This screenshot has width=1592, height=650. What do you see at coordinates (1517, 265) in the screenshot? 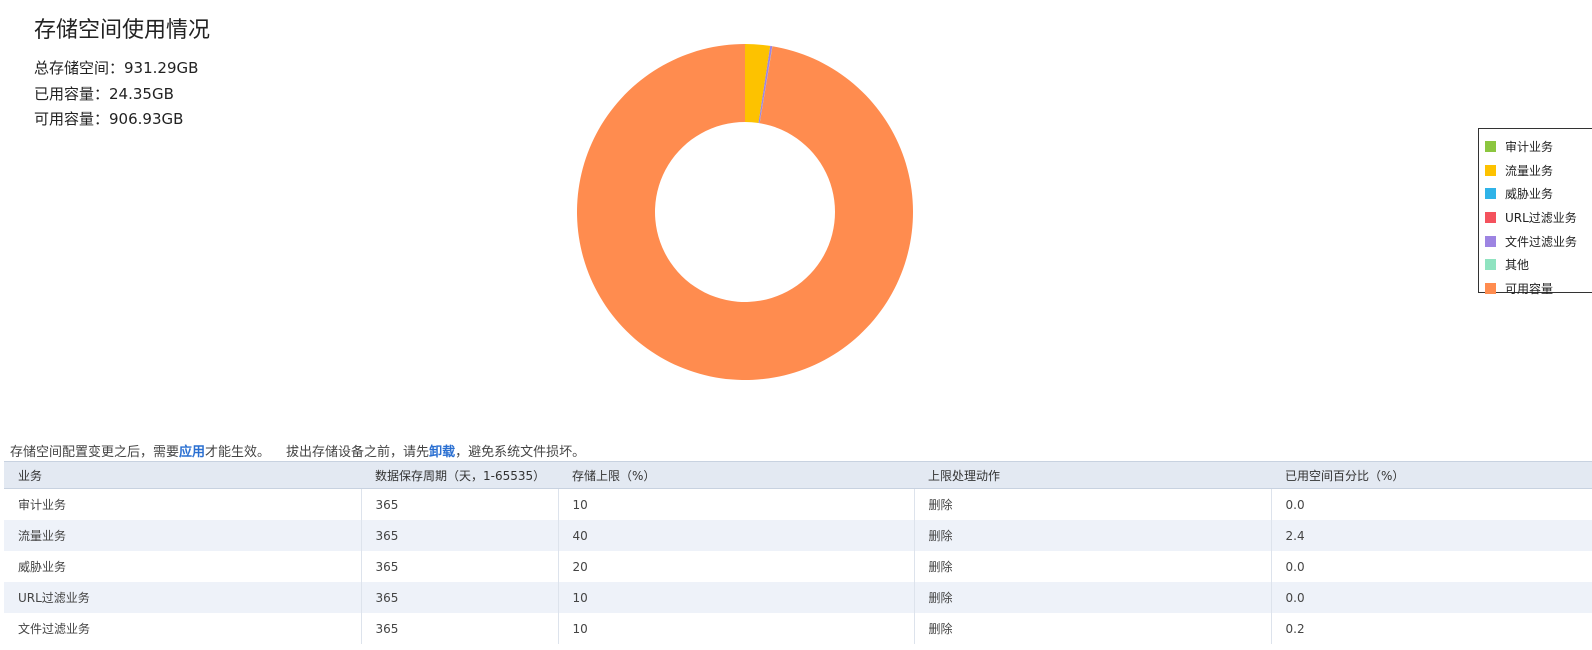
I see `legend-label: 其他` at bounding box center [1517, 265].